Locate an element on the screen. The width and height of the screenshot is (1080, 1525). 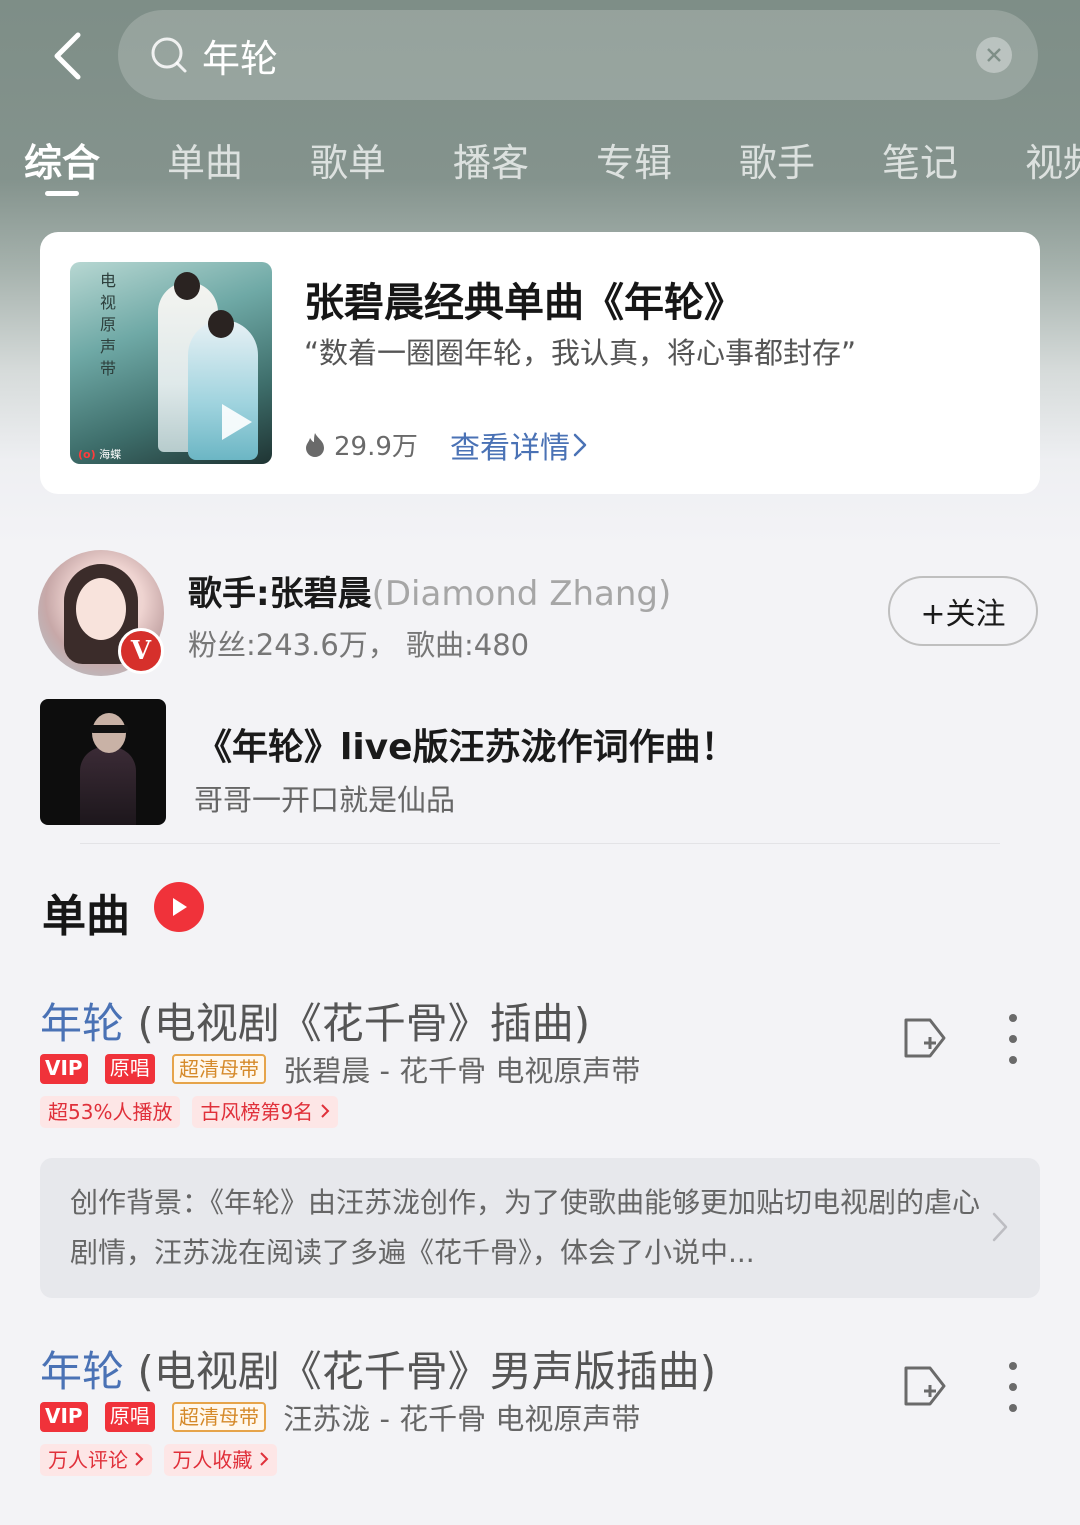
chevron-left-icon is located at coordinates (67, 56).